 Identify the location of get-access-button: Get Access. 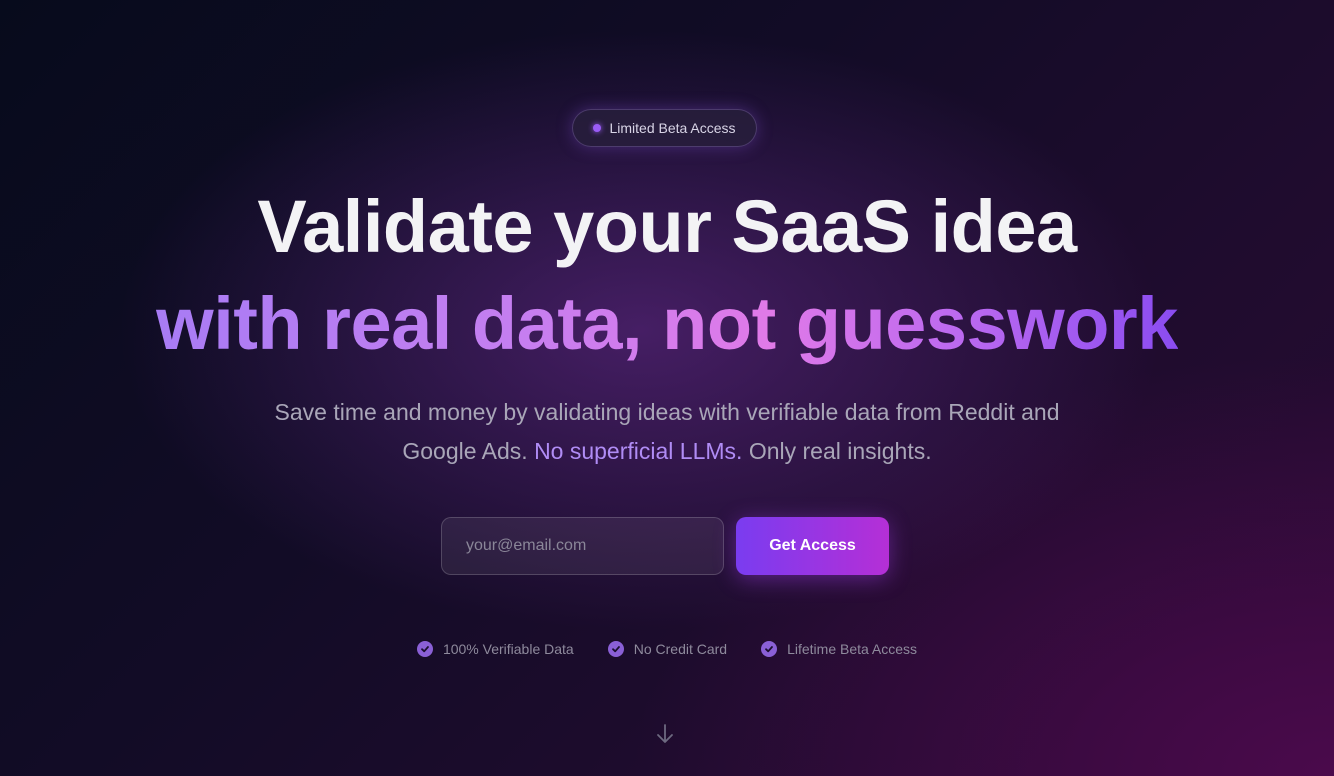
(812, 546).